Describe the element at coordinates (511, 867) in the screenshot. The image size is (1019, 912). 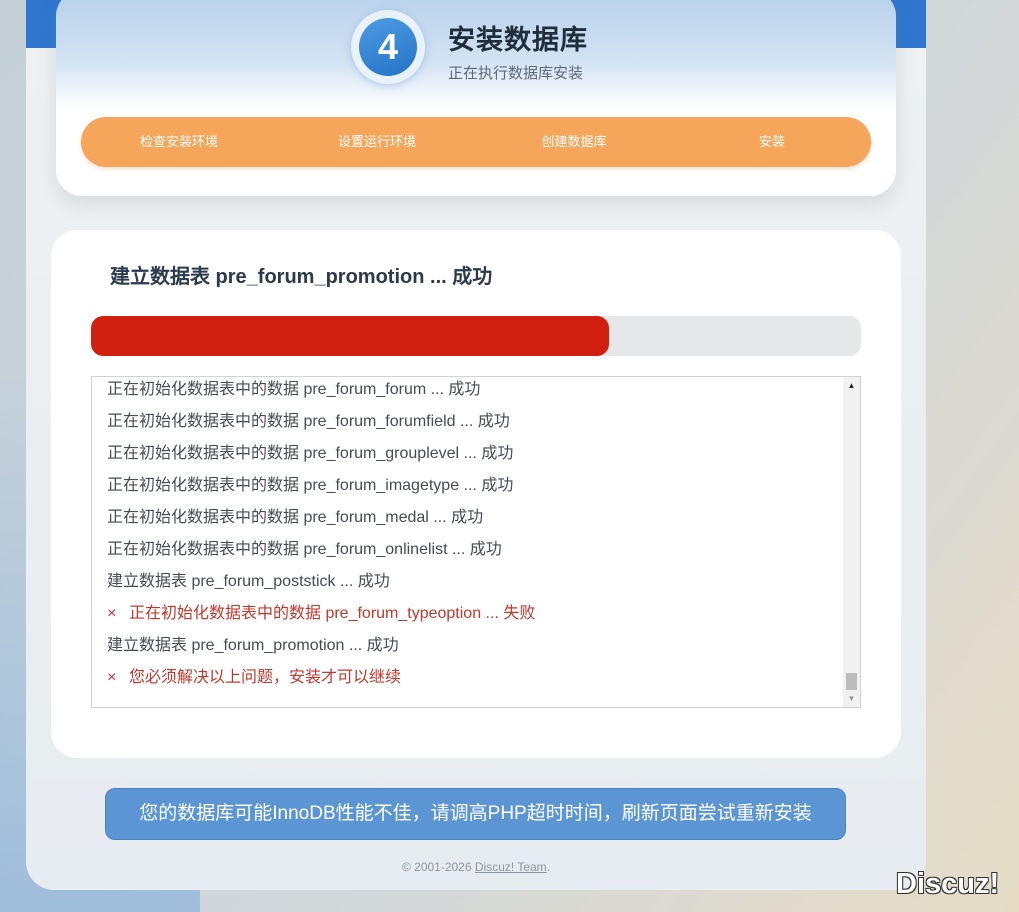
I see `discuz-team-link: Discuz! Team` at that location.